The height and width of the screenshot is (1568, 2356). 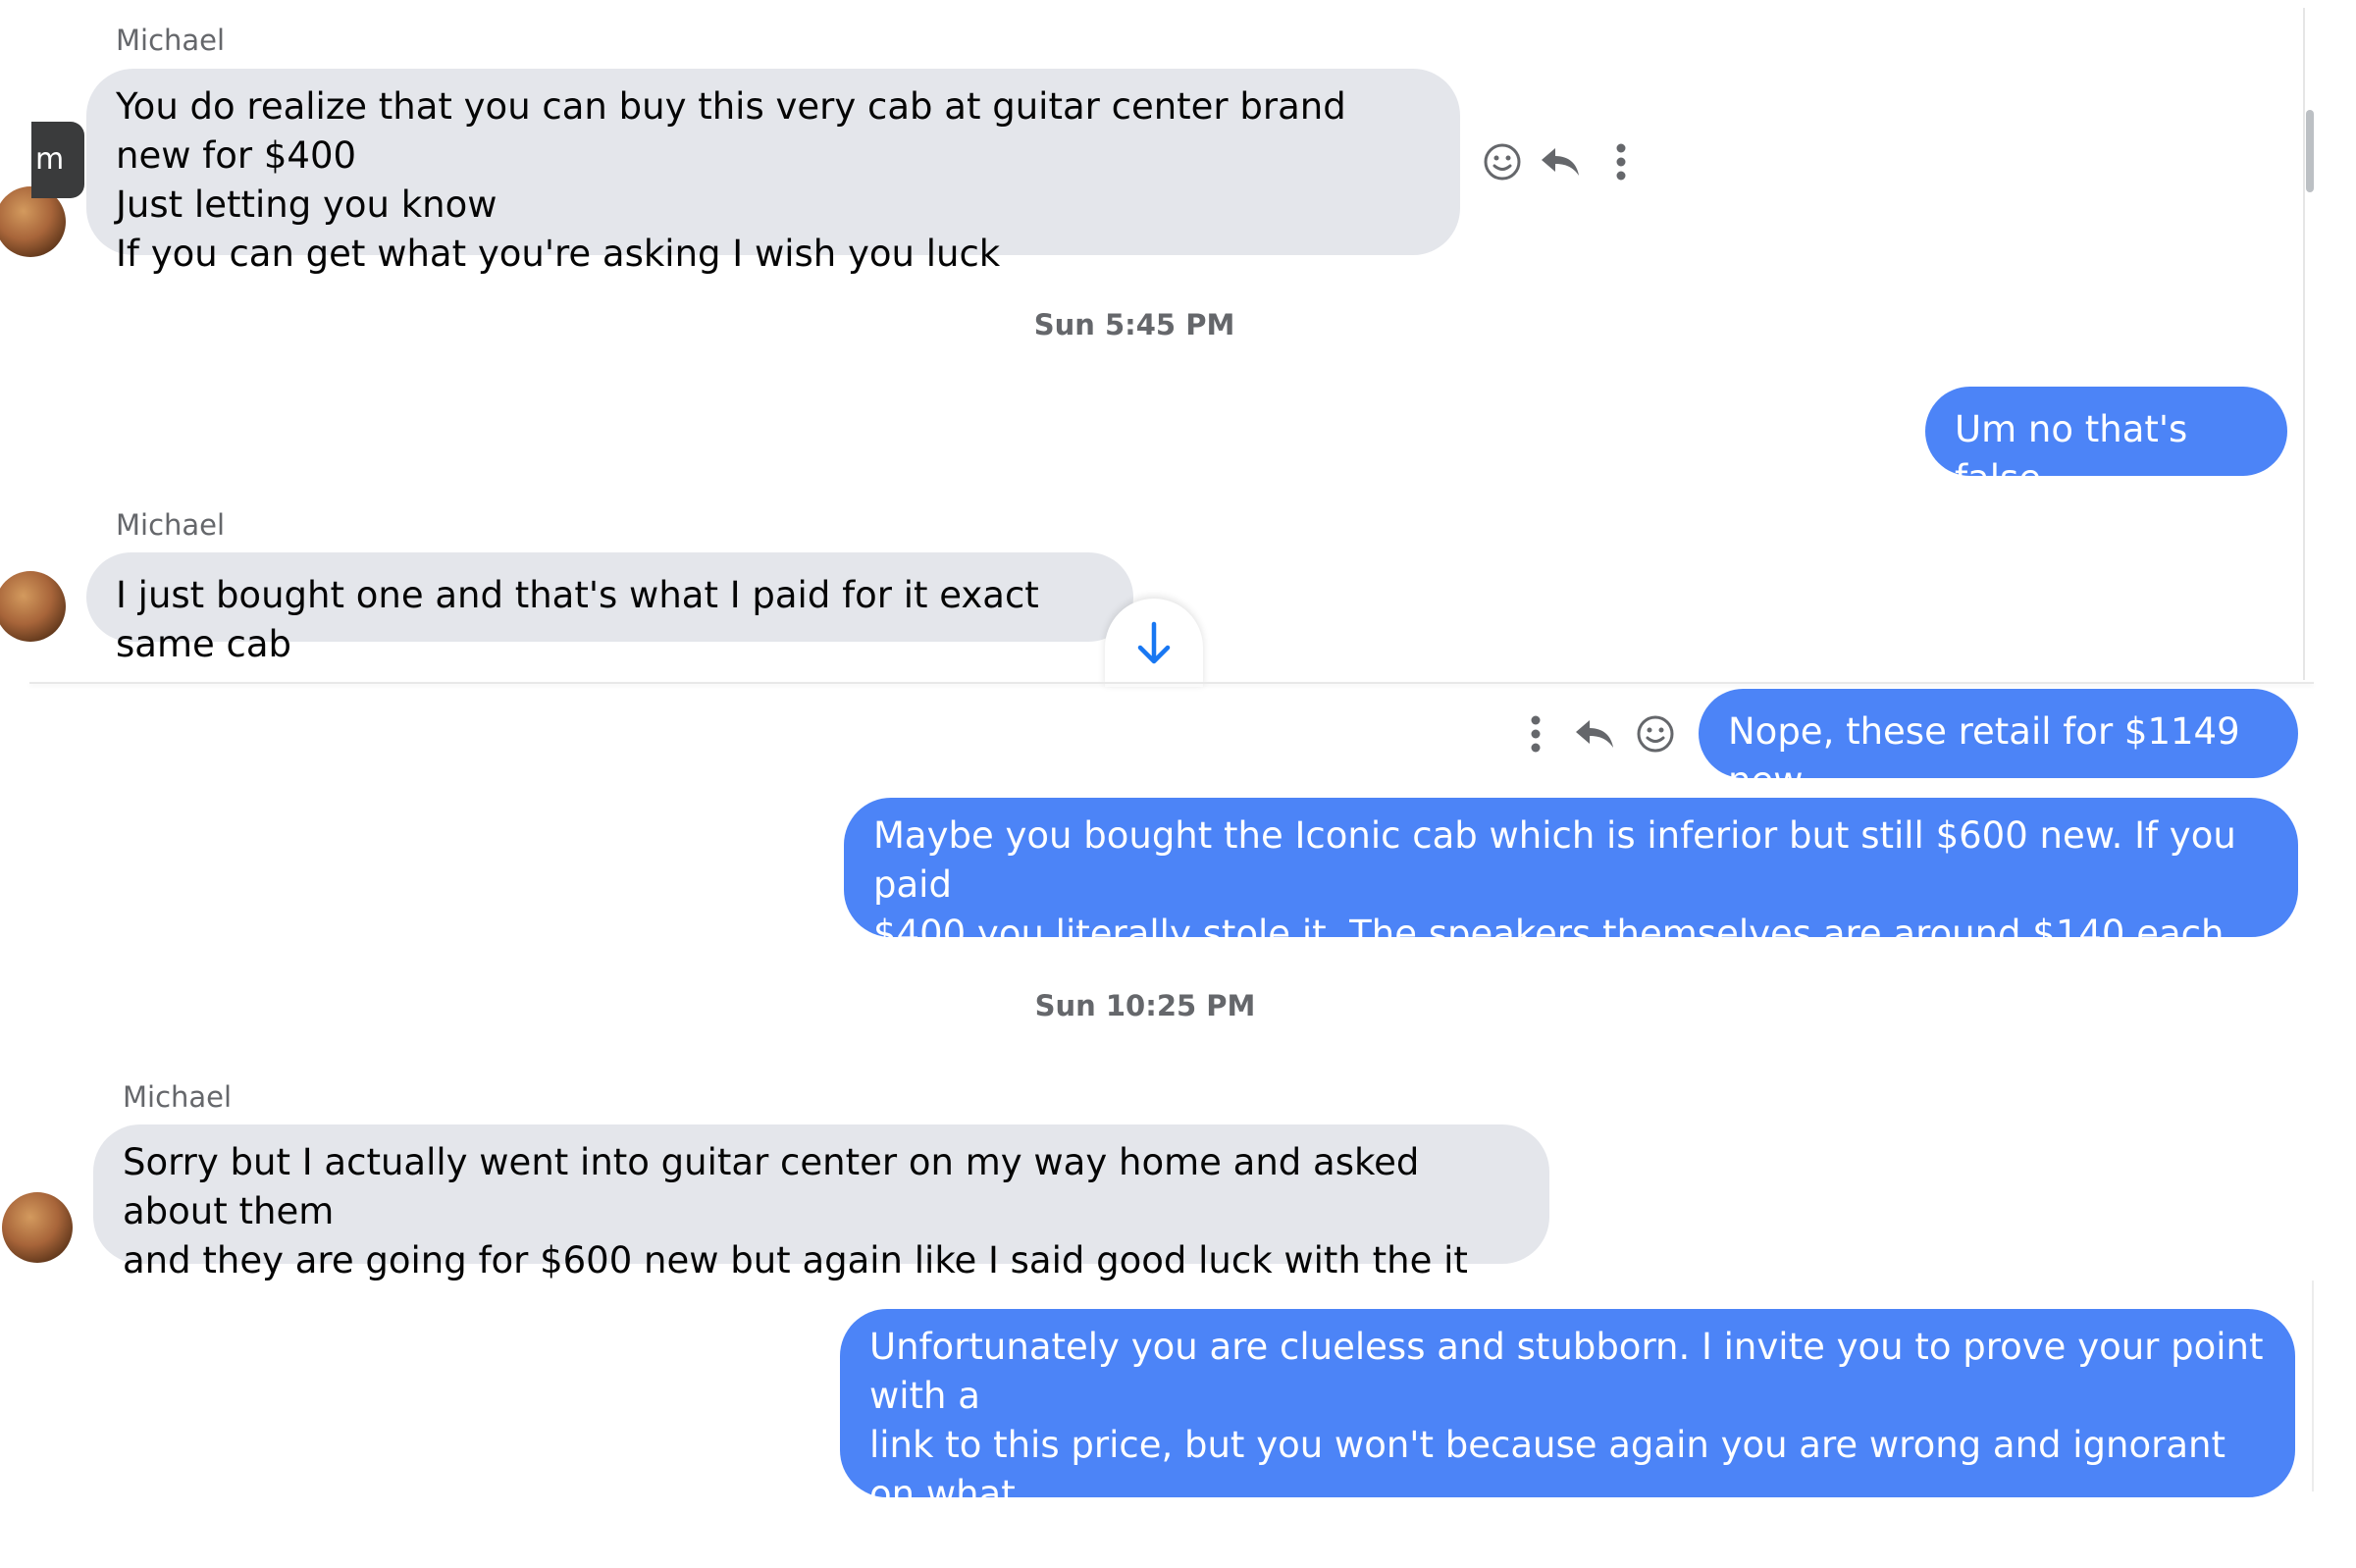 I want to click on pane-divider, so click(x=1172, y=683).